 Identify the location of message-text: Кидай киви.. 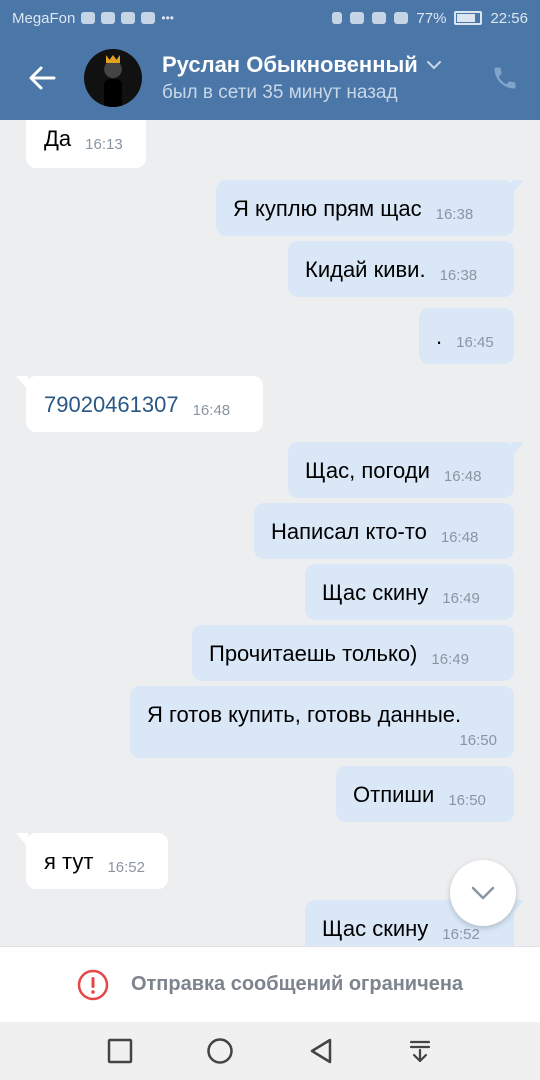
(365, 269).